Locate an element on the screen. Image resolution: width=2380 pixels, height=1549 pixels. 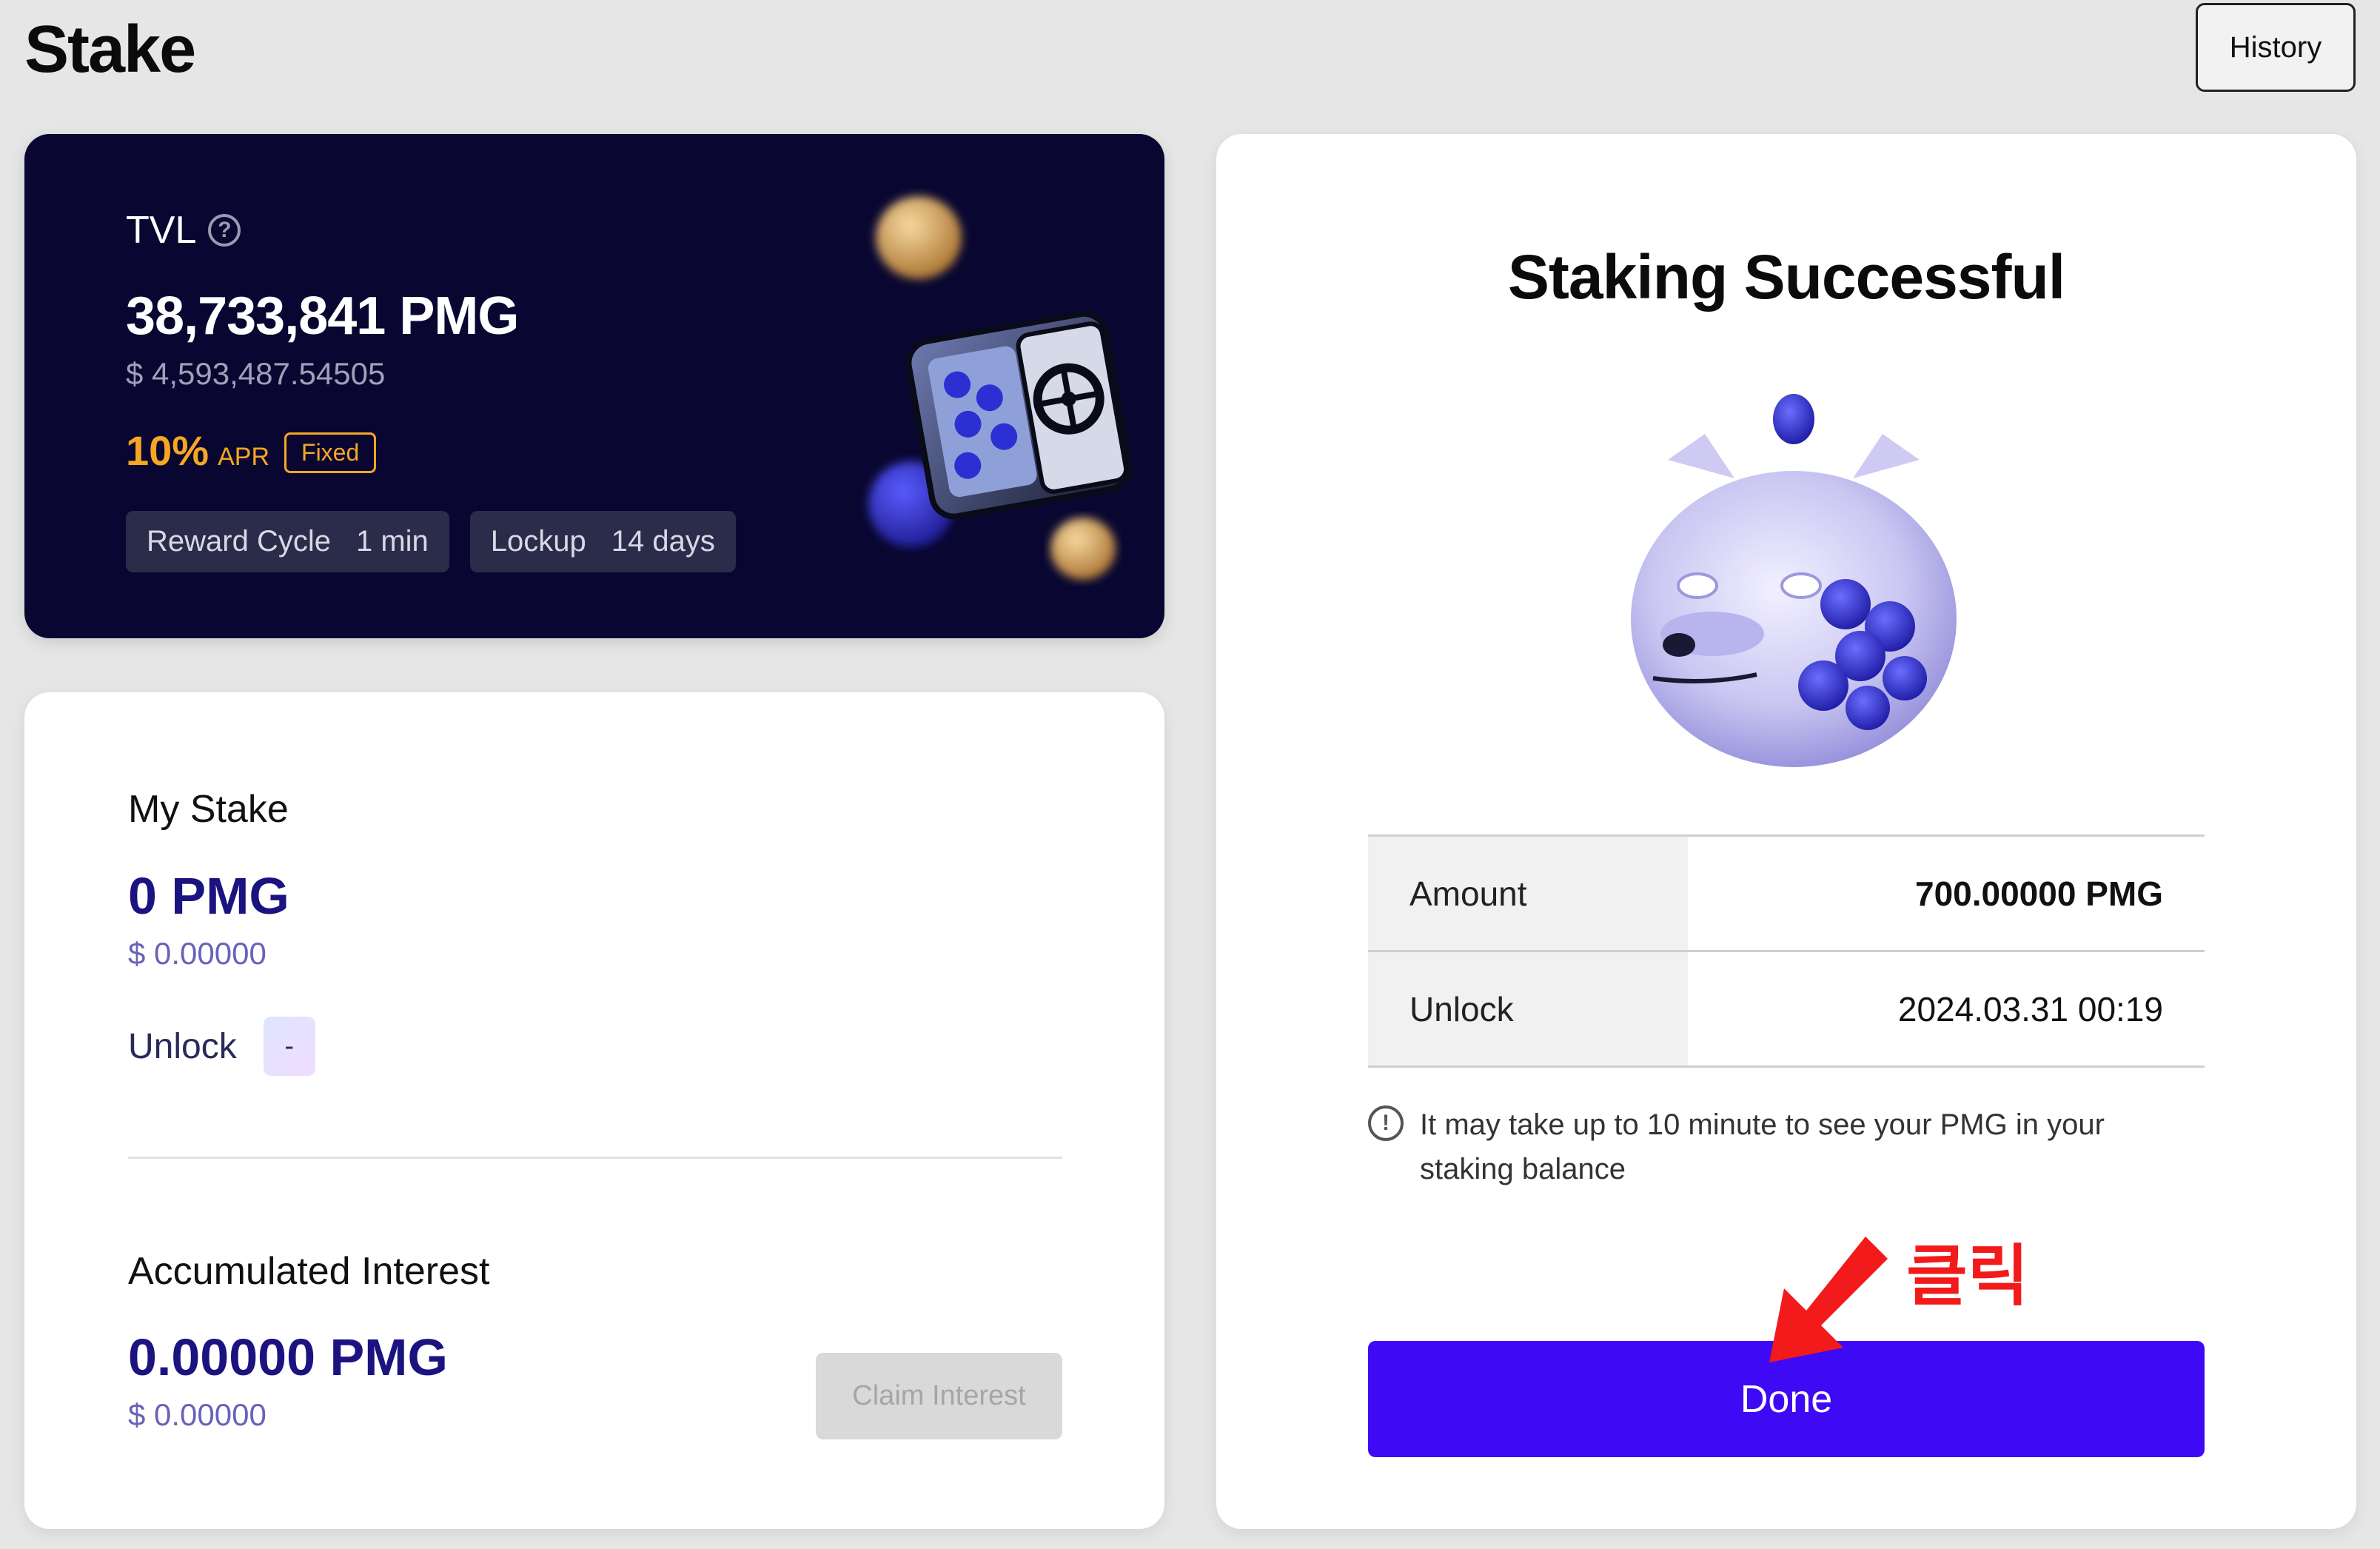
piggy-dog-illustration is located at coordinates (1794, 580).